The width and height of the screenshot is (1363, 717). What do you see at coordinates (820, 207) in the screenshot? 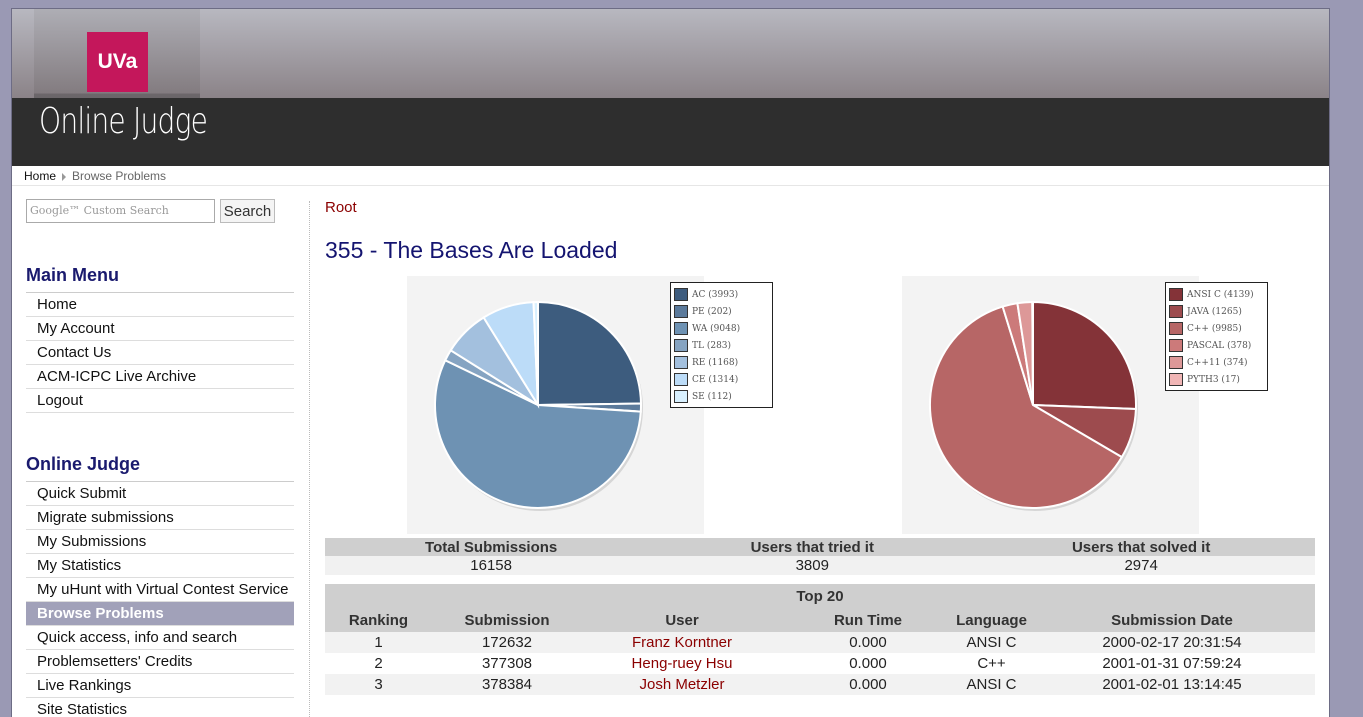
I see `root-link: Root` at bounding box center [820, 207].